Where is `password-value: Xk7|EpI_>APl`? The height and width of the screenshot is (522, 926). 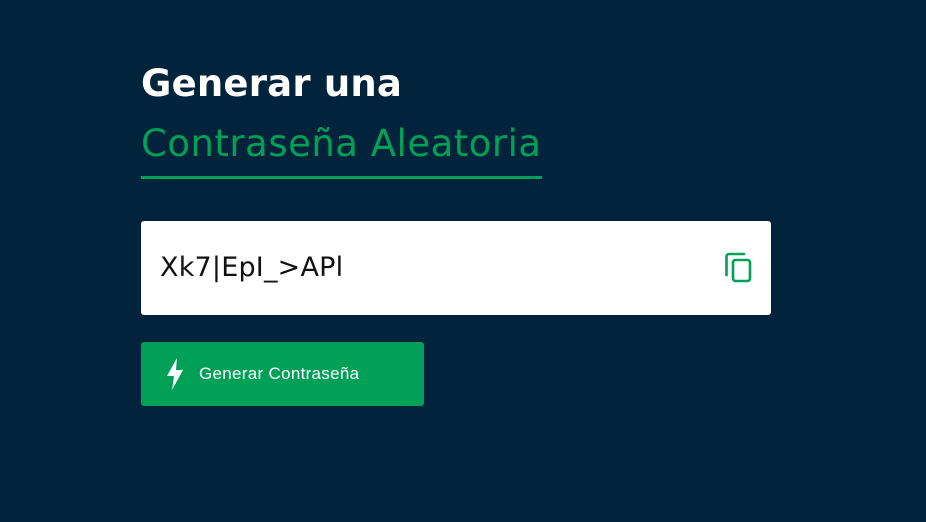 password-value: Xk7|EpI_>APl is located at coordinates (251, 268).